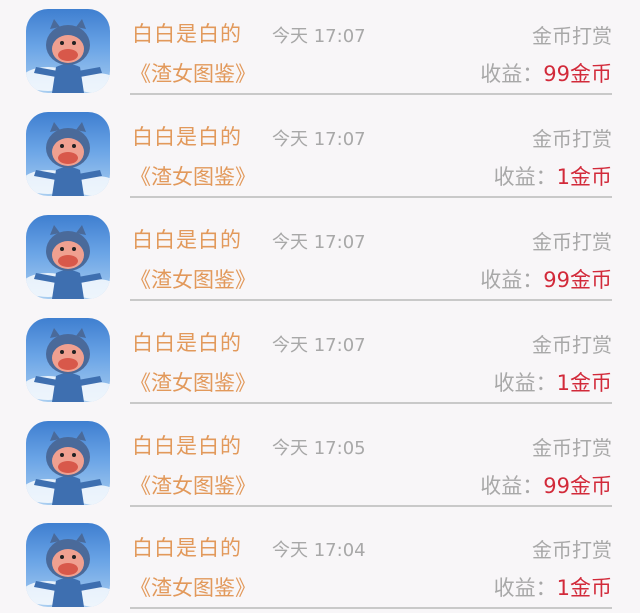  What do you see at coordinates (319, 550) in the screenshot?
I see `record-time: 今天 17:04` at bounding box center [319, 550].